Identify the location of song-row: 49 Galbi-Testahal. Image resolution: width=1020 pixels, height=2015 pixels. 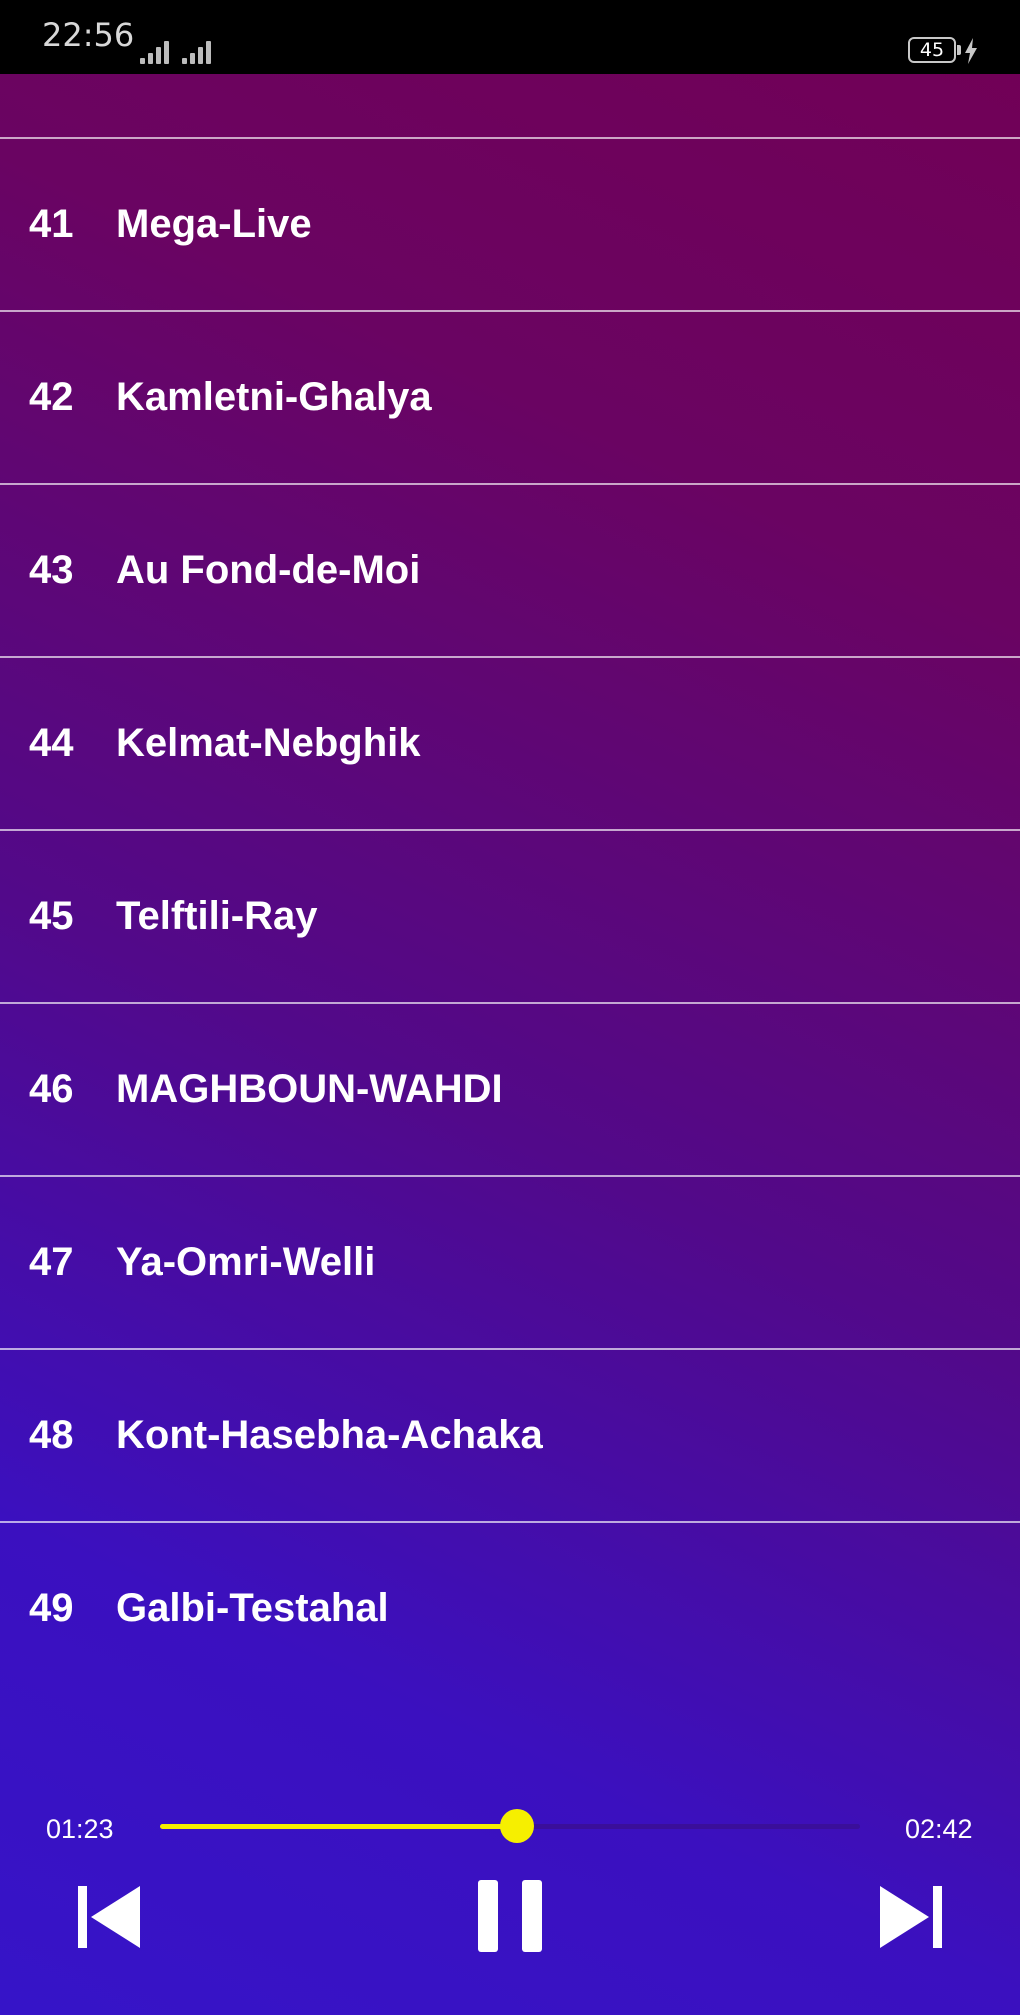
(510, 1575).